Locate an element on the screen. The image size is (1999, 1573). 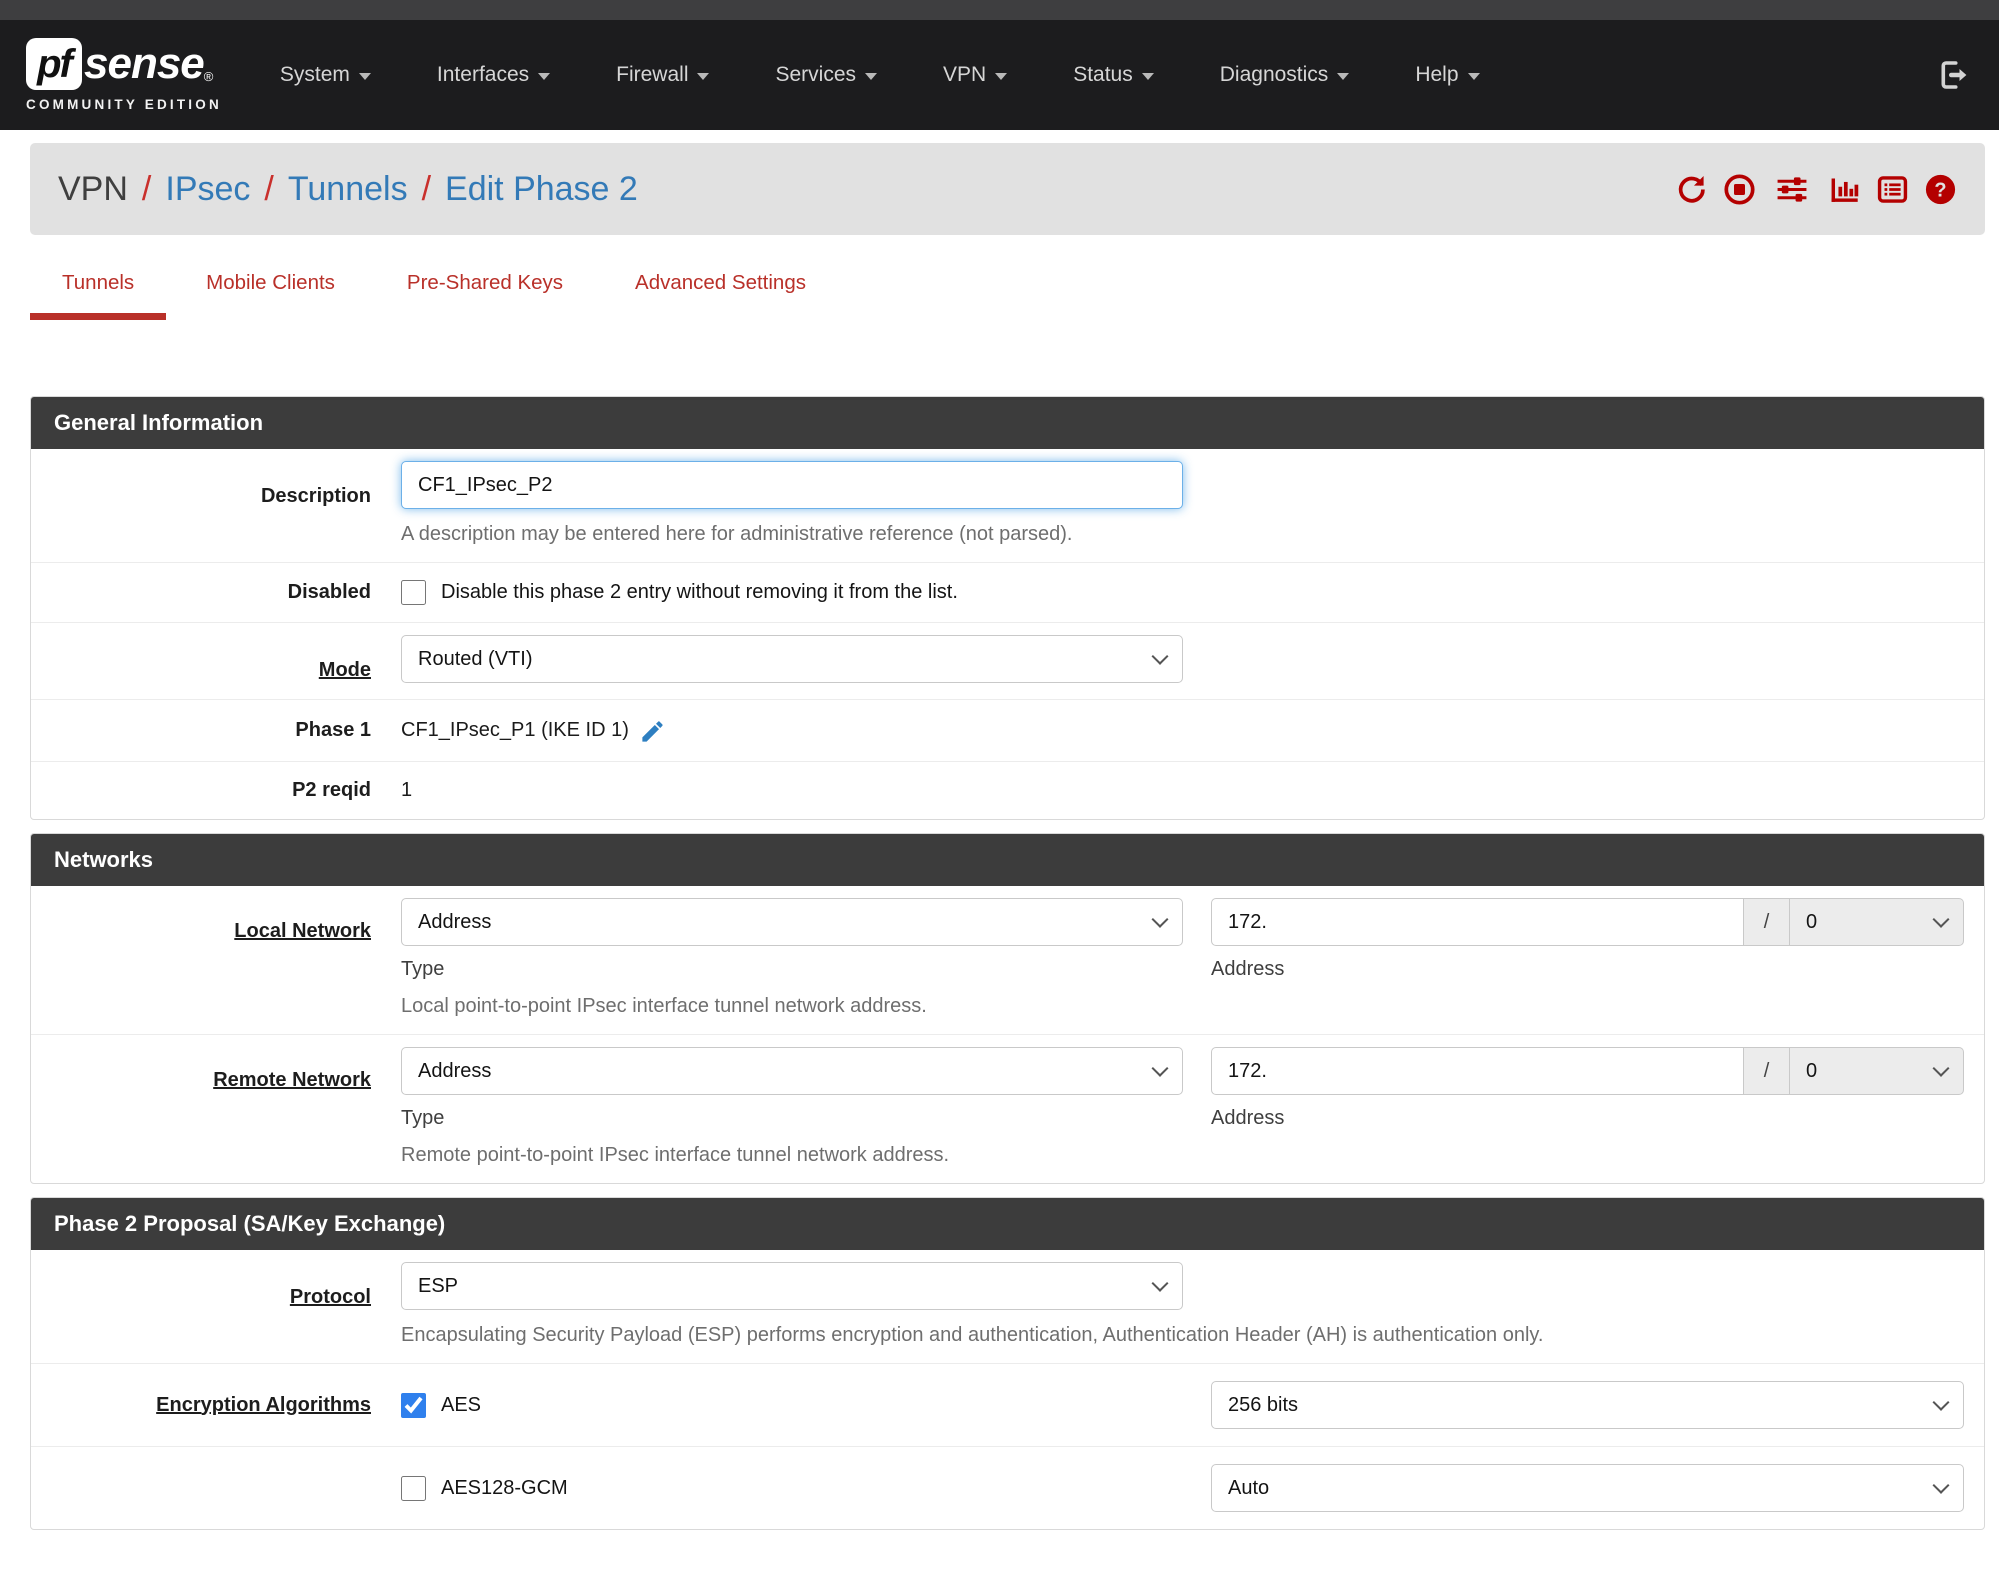
disabled-checkbox is located at coordinates (413, 592).